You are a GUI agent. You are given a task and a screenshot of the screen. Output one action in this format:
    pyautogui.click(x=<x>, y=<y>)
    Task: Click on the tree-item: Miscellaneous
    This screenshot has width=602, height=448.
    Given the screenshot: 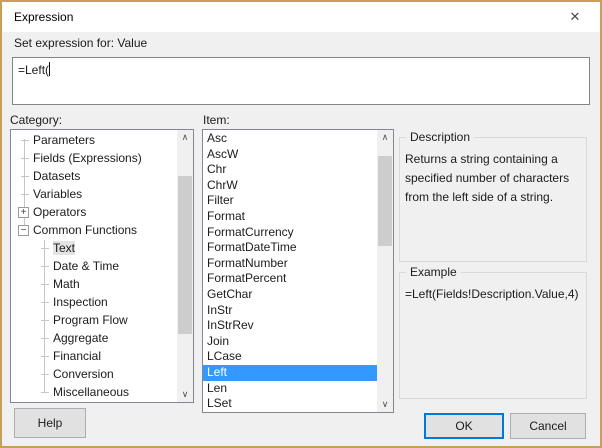 What is the action you would take?
    pyautogui.click(x=94, y=392)
    